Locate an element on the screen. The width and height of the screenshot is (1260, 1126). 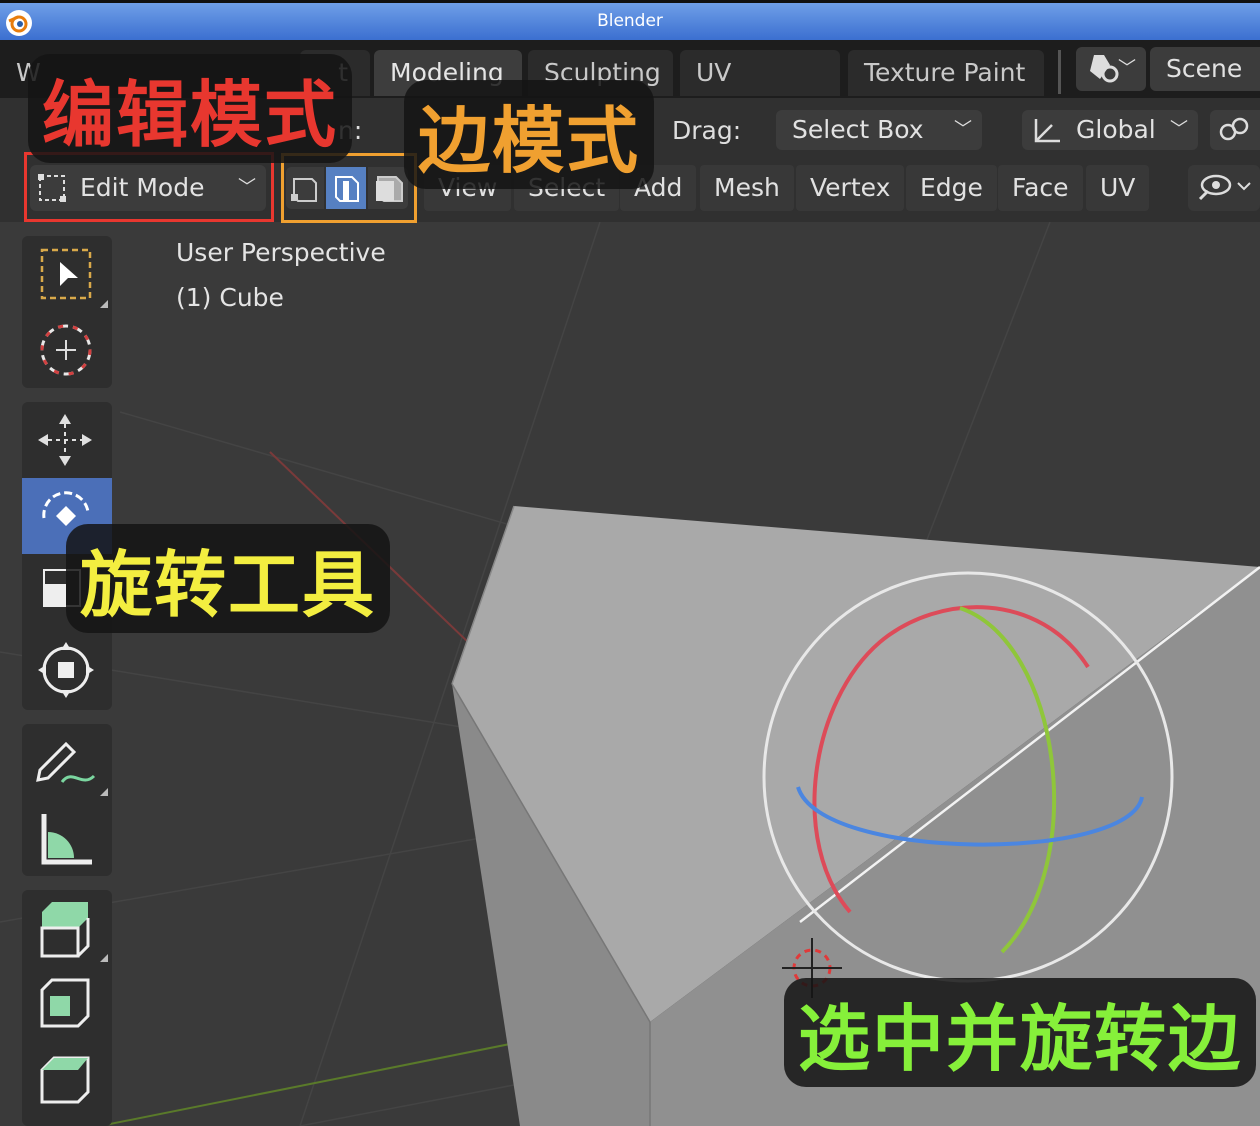
cursor-icon is located at coordinates (66, 350).